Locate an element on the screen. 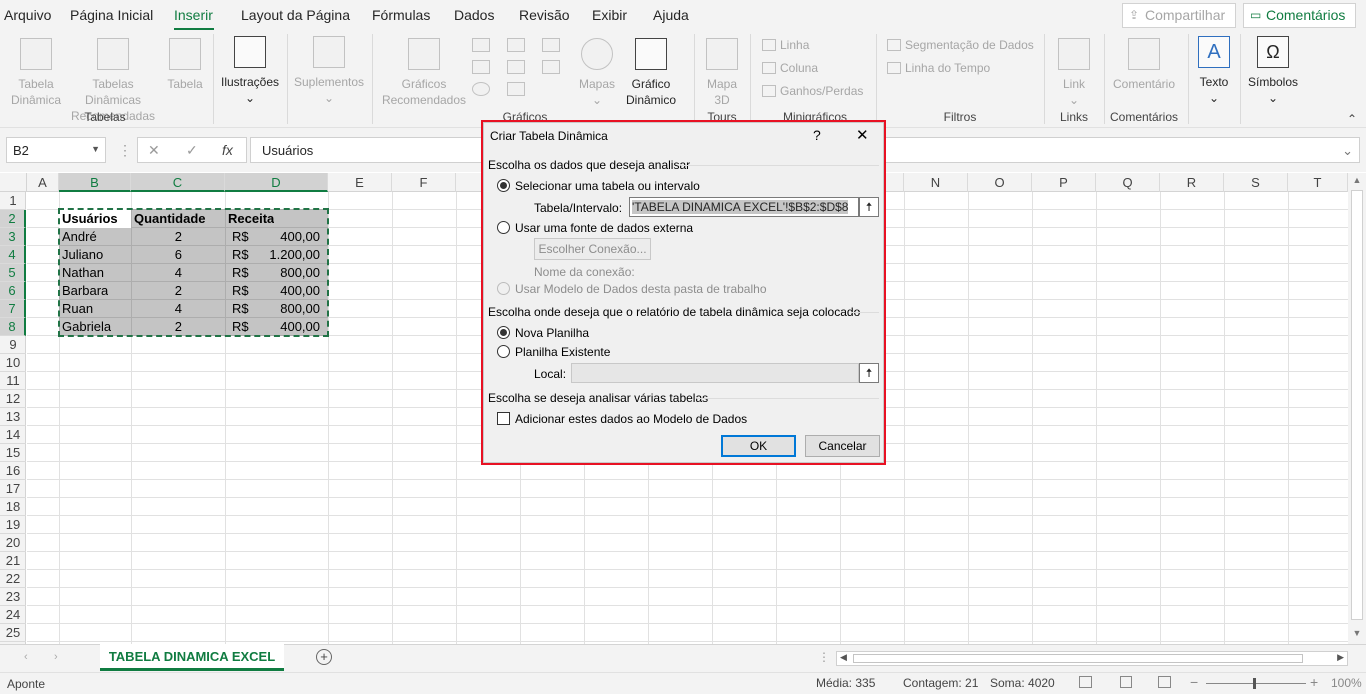  statistic-chart-icon is located at coordinates (516, 67).